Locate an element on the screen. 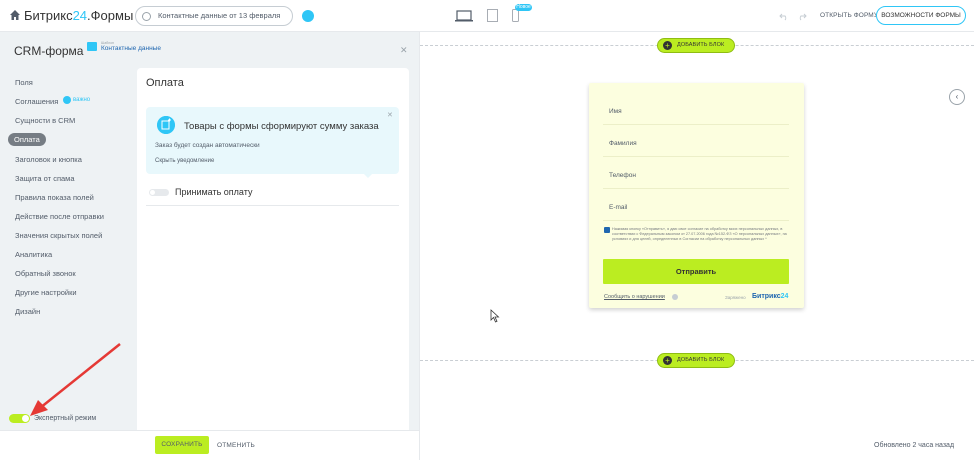  sidebar-item-analytics: Аналитика is located at coordinates (33, 254).